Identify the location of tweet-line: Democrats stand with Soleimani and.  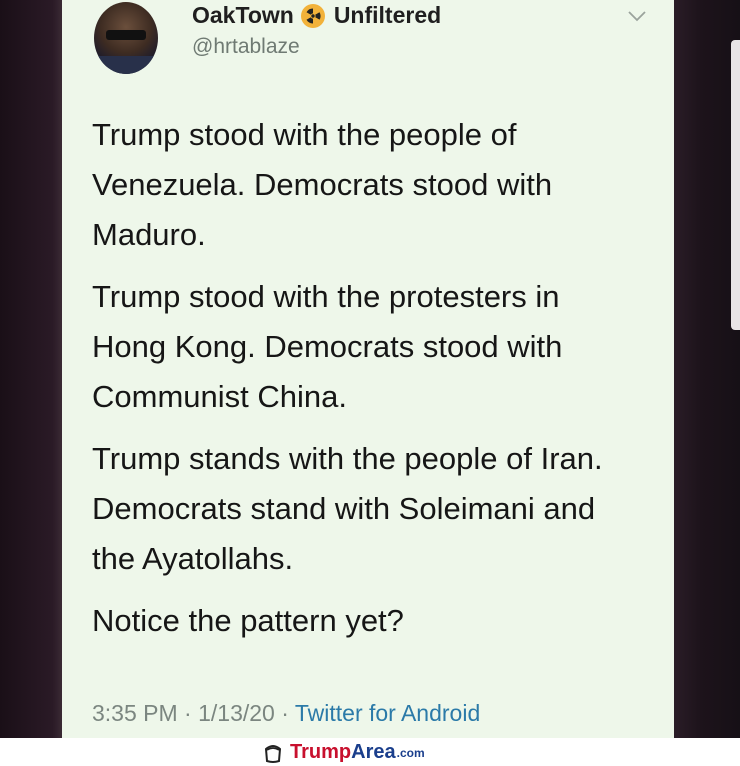
(344, 508).